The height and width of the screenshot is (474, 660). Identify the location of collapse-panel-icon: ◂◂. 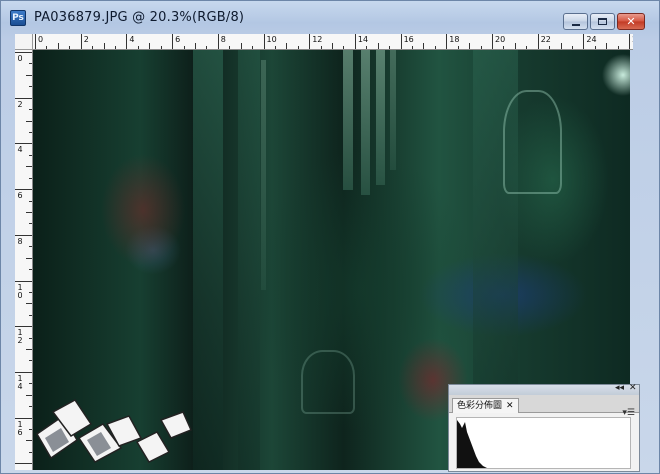
(619, 388).